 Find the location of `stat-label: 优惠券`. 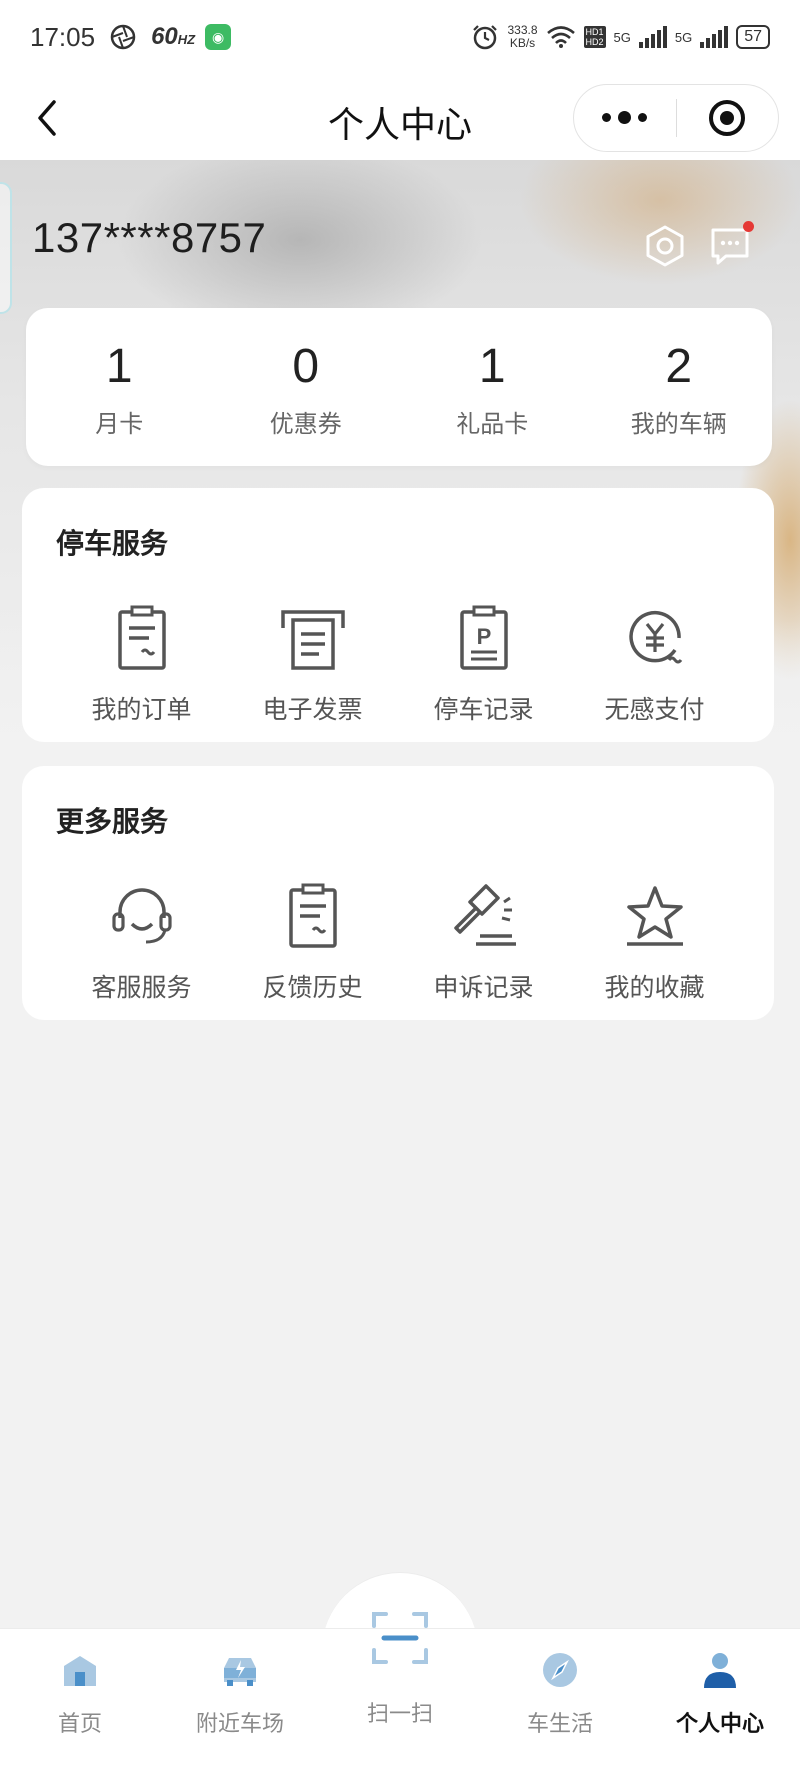

stat-label: 优惠券 is located at coordinates (305, 424).